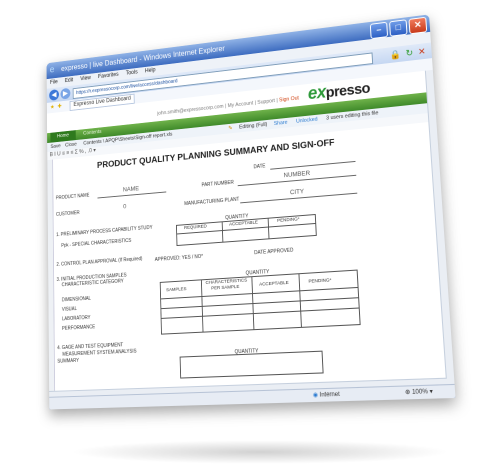 This screenshot has height=471, width=482. I want to click on date-line, so click(312, 165).